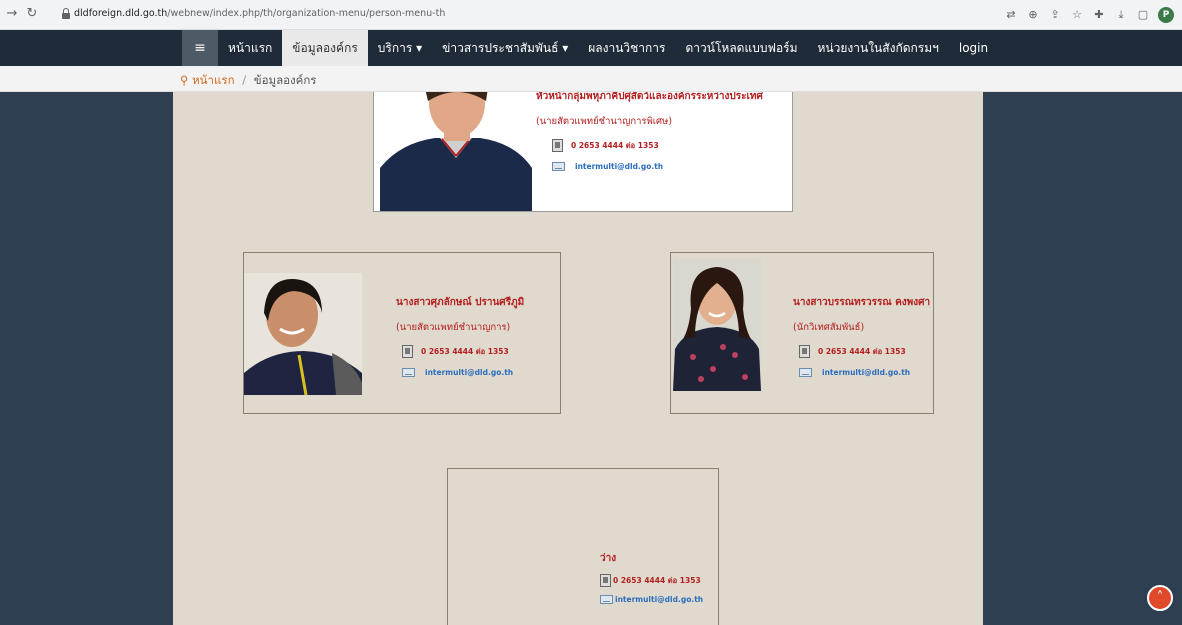  What do you see at coordinates (973, 48) in the screenshot?
I see `nav-login: login` at bounding box center [973, 48].